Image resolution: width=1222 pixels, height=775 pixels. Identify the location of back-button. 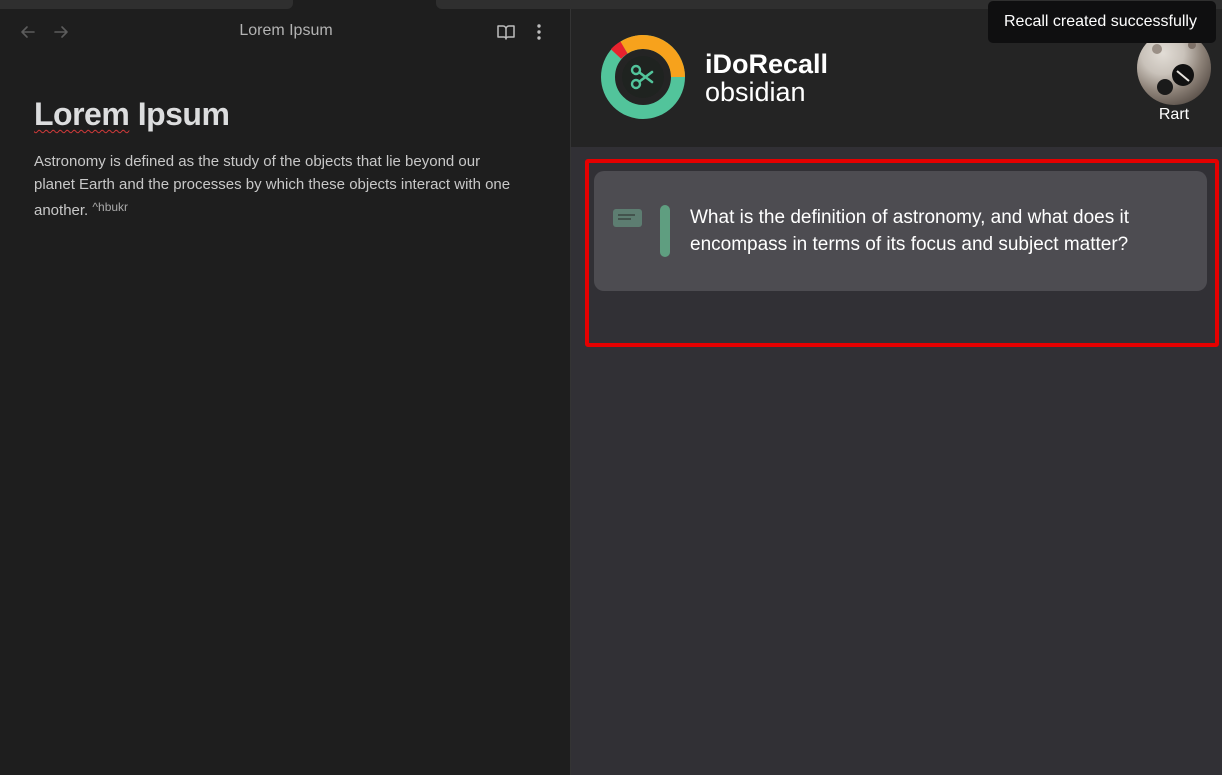
(28, 32).